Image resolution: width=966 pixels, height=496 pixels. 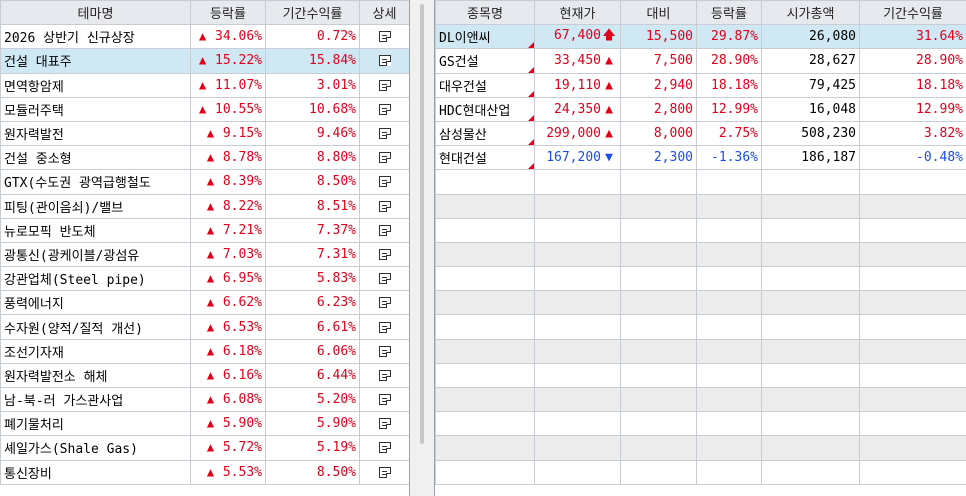 What do you see at coordinates (700, 37) in the screenshot?
I see `stock-row: DL이앤씨 67,400🡅 15,500 29.87% 26,080 31.64%` at bounding box center [700, 37].